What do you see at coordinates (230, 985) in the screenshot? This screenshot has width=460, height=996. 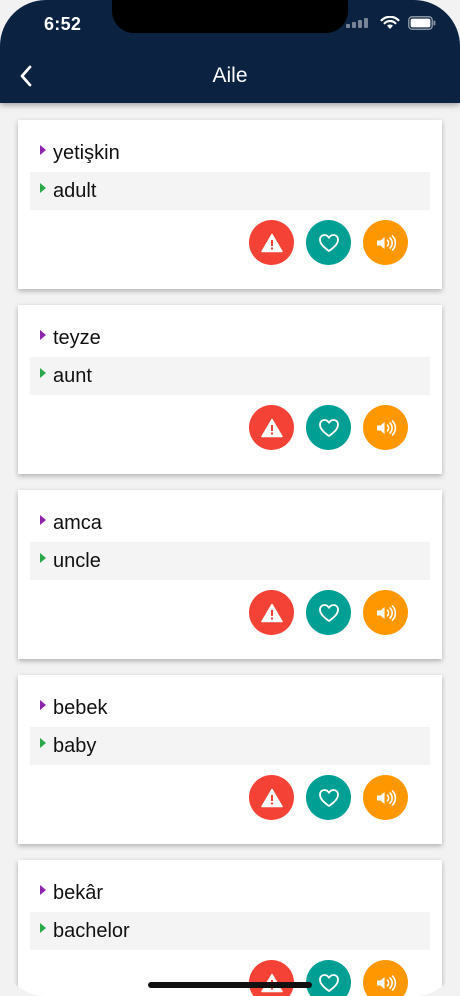 I see `home-indicator` at bounding box center [230, 985].